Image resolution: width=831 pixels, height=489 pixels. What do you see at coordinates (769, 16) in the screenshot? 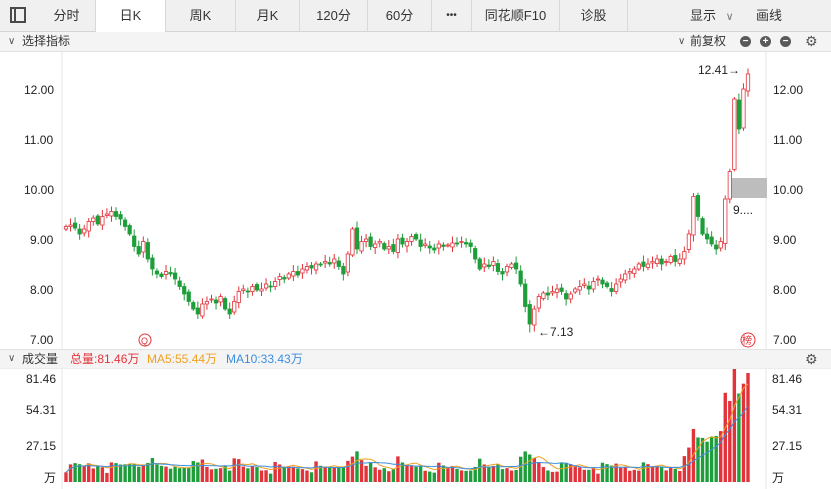
I see `draw-line-button: 画线` at bounding box center [769, 16].